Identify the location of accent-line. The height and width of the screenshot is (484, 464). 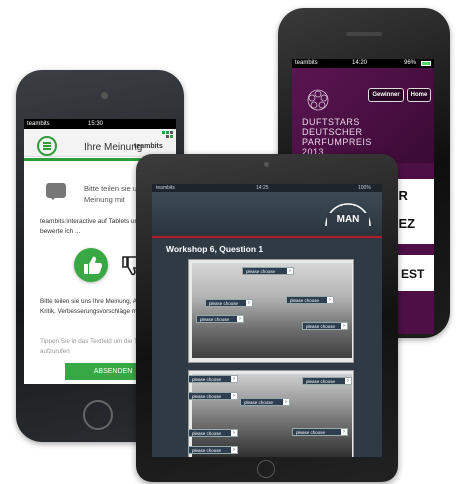
(267, 237).